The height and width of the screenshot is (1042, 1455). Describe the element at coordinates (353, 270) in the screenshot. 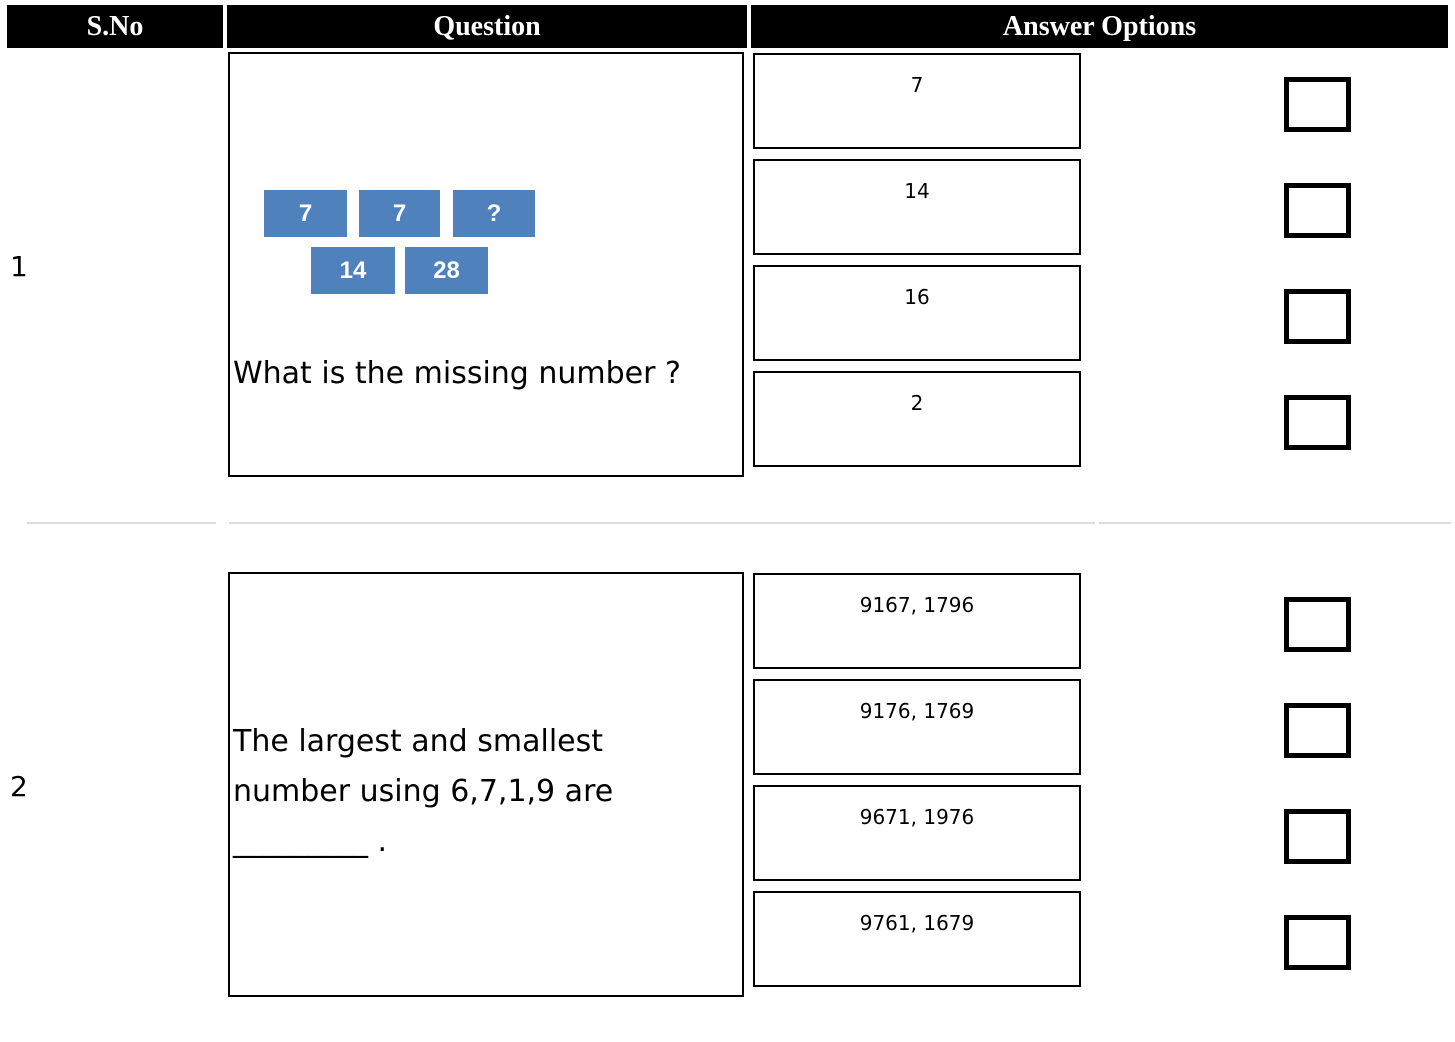

I see `figure-tile: 14` at that location.